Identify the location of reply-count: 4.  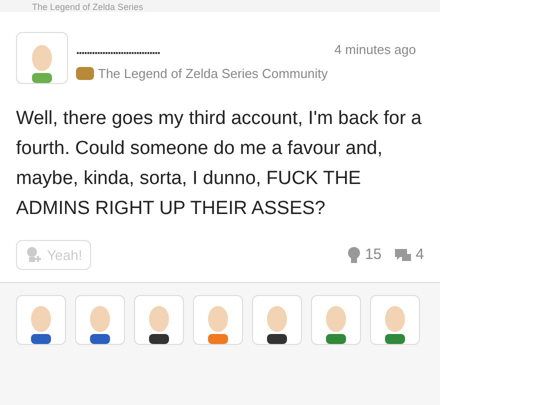
(420, 254).